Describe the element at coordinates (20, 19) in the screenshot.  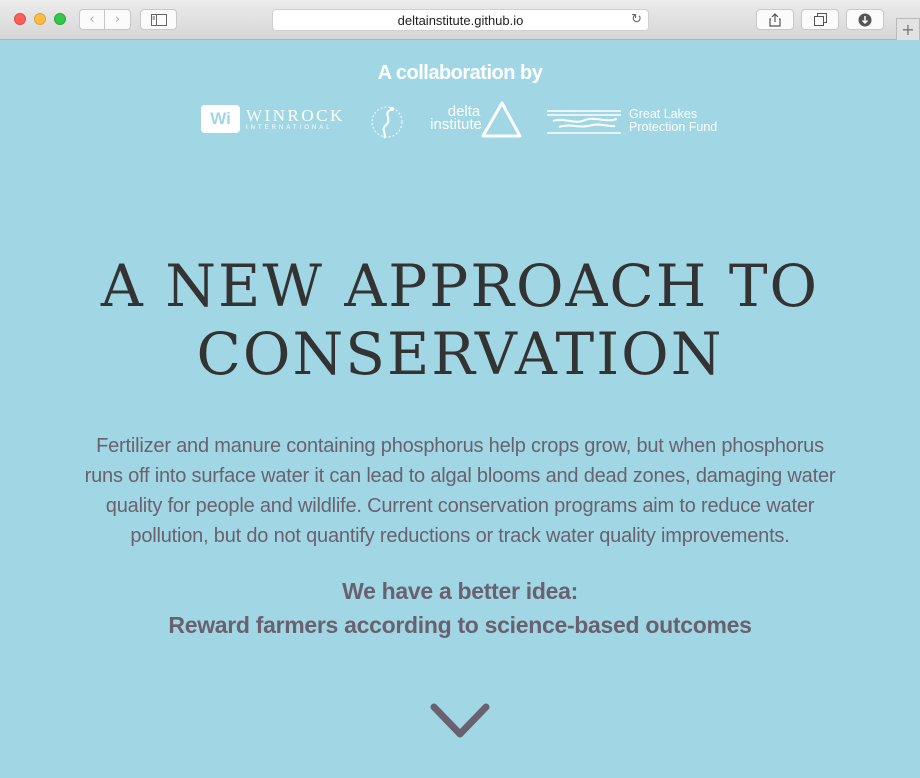
I see `close-window-button` at that location.